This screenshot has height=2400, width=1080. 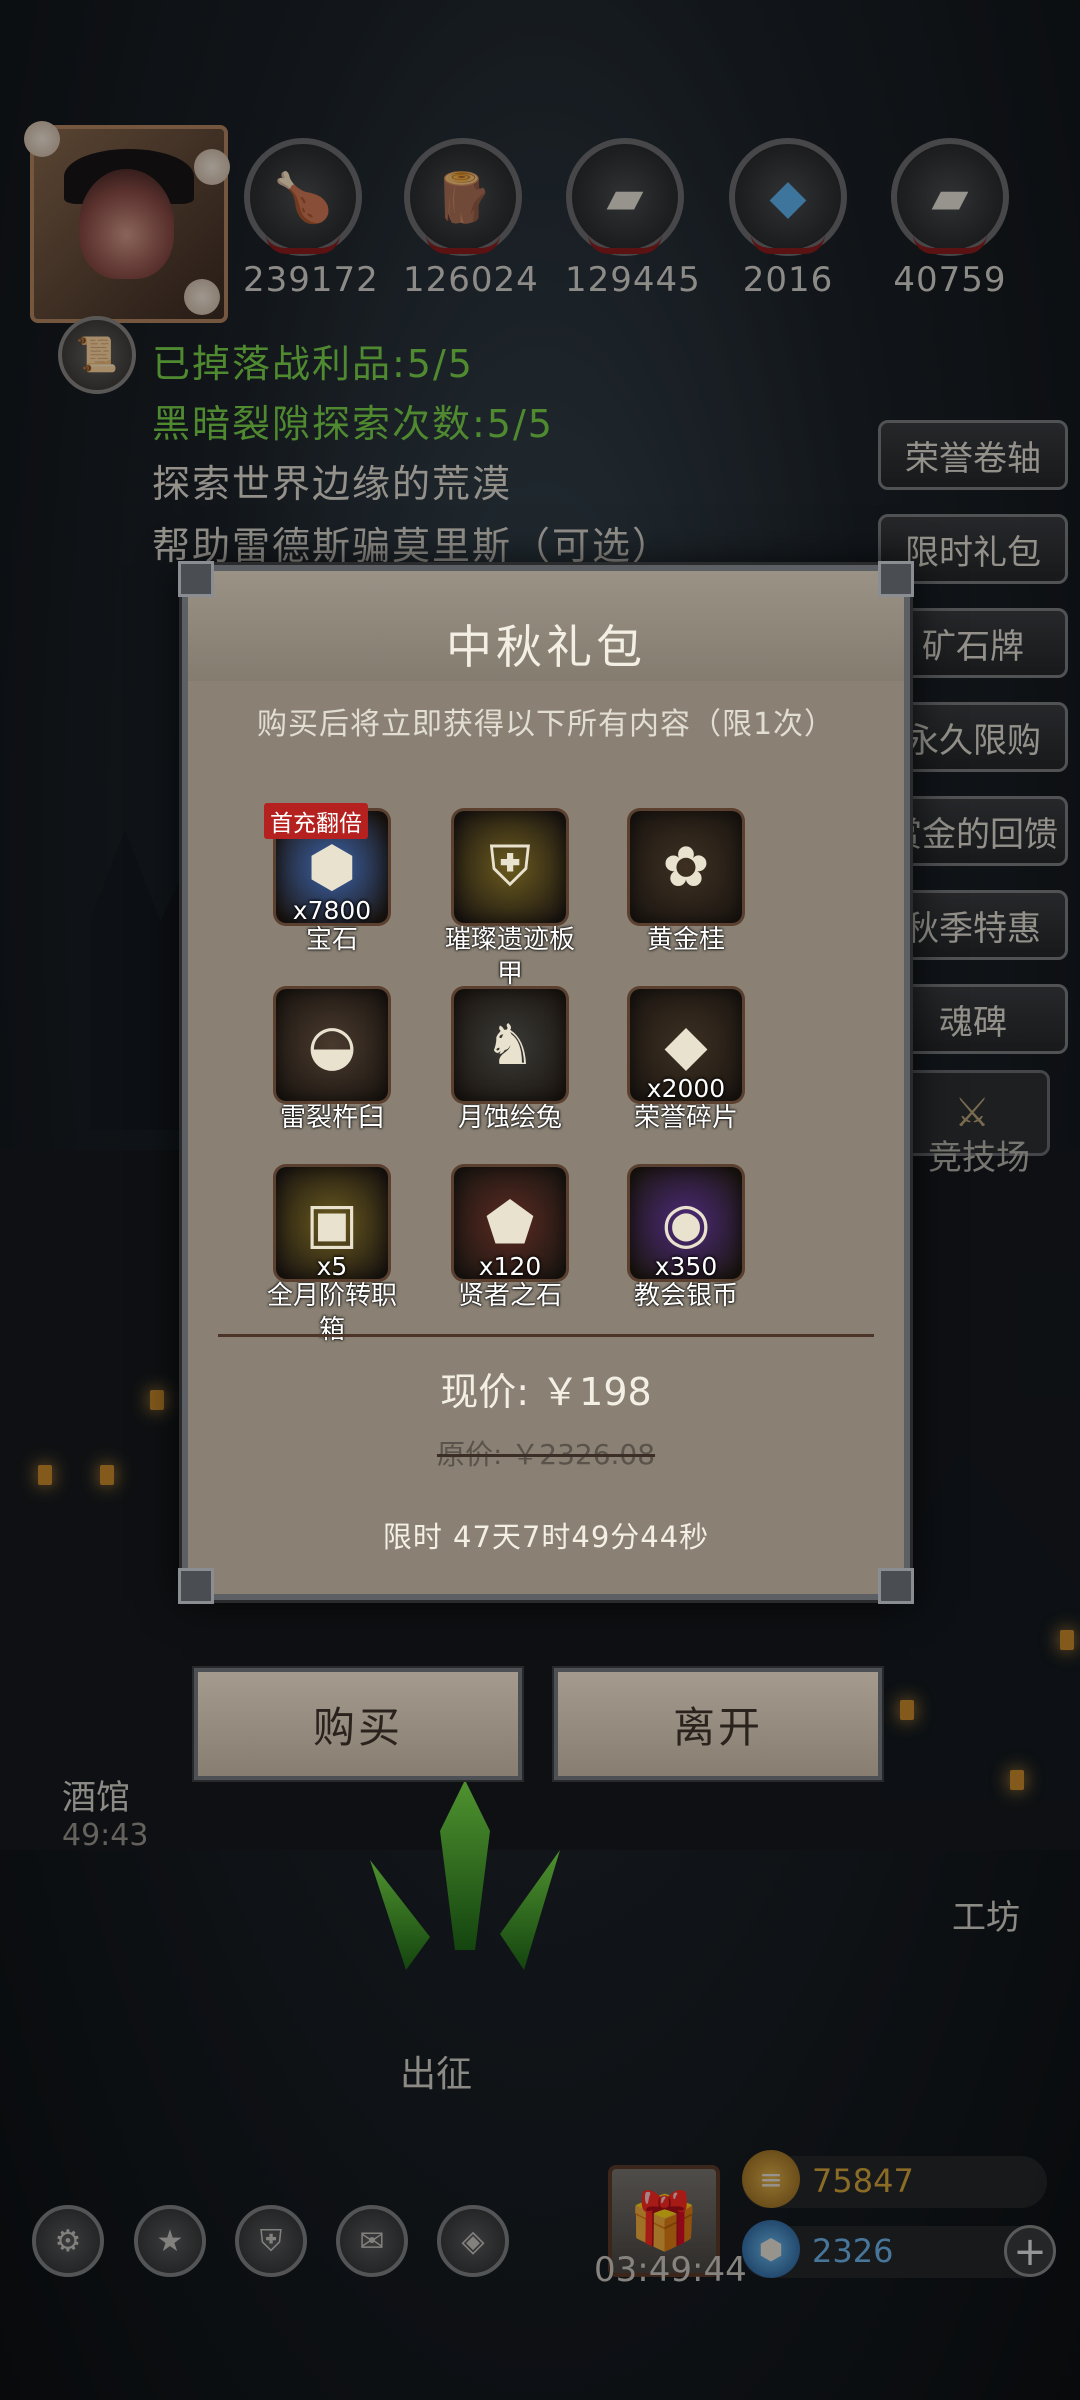 I want to click on reward-item: ▣ x5 全月阶转职箱, so click(x=332, y=1257).